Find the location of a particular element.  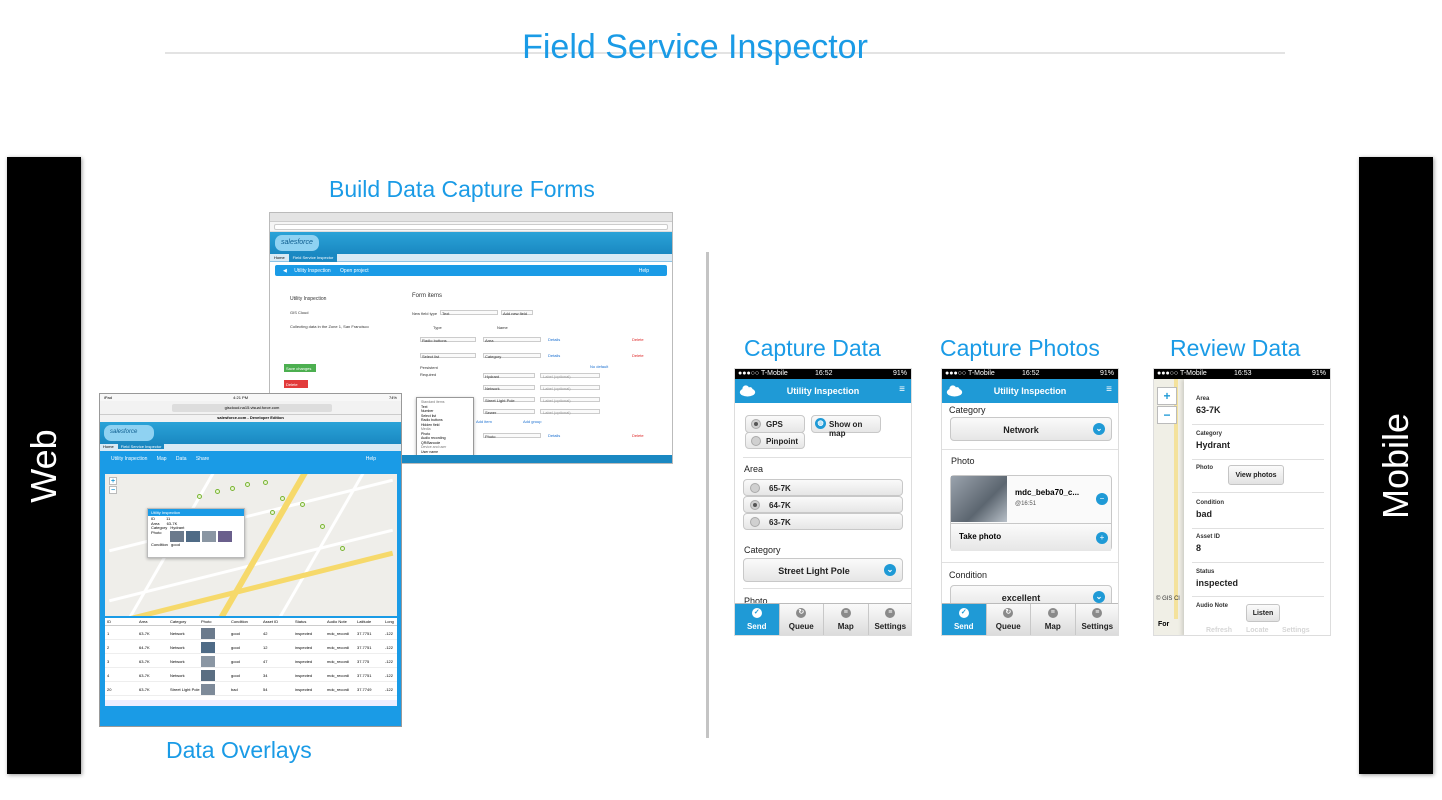

pinpoint-radio: Pinpoint is located at coordinates (775, 440).